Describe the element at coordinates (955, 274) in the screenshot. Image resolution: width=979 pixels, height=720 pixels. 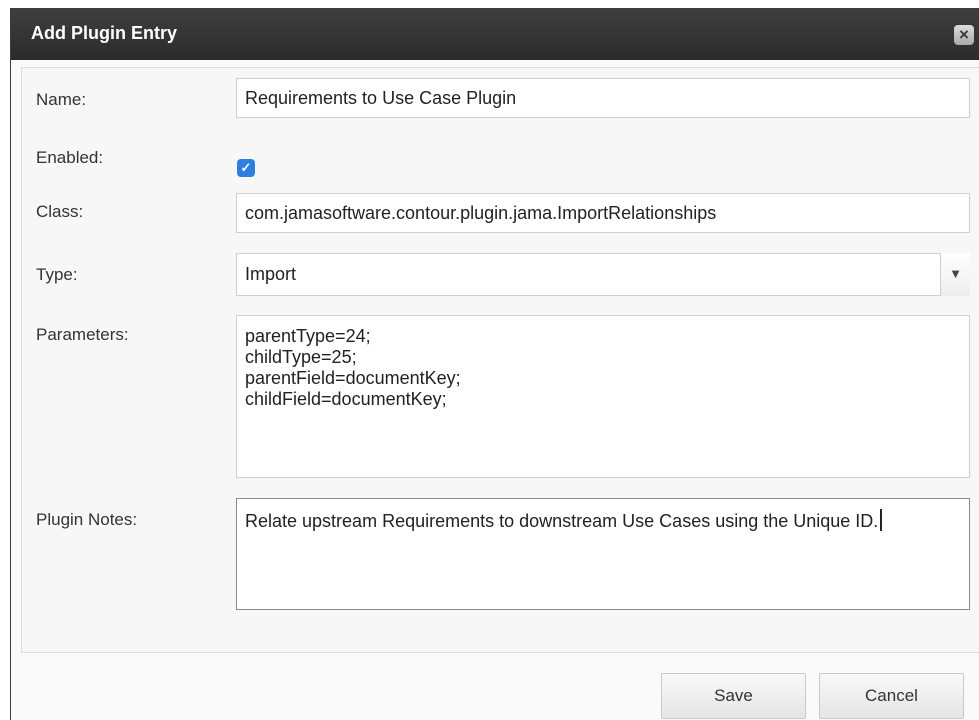
I see `chevron-down-icon: ▼` at that location.